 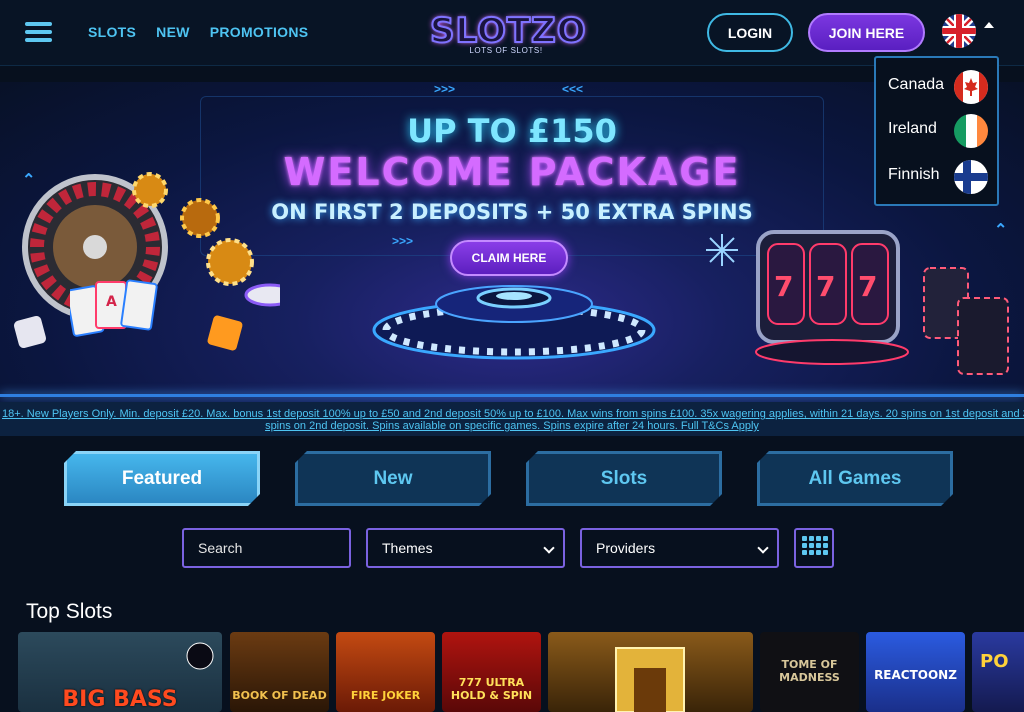 I want to click on language-option-ireland: Ireland, so click(x=936, y=130).